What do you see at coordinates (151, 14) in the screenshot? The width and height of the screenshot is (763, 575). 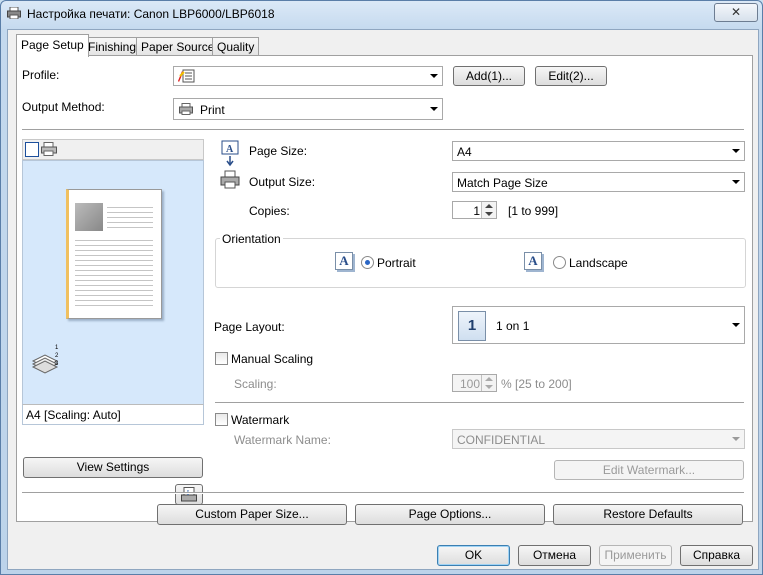 I see `window-title: Настройка печати: Canon LBP6000/LBP6018` at bounding box center [151, 14].